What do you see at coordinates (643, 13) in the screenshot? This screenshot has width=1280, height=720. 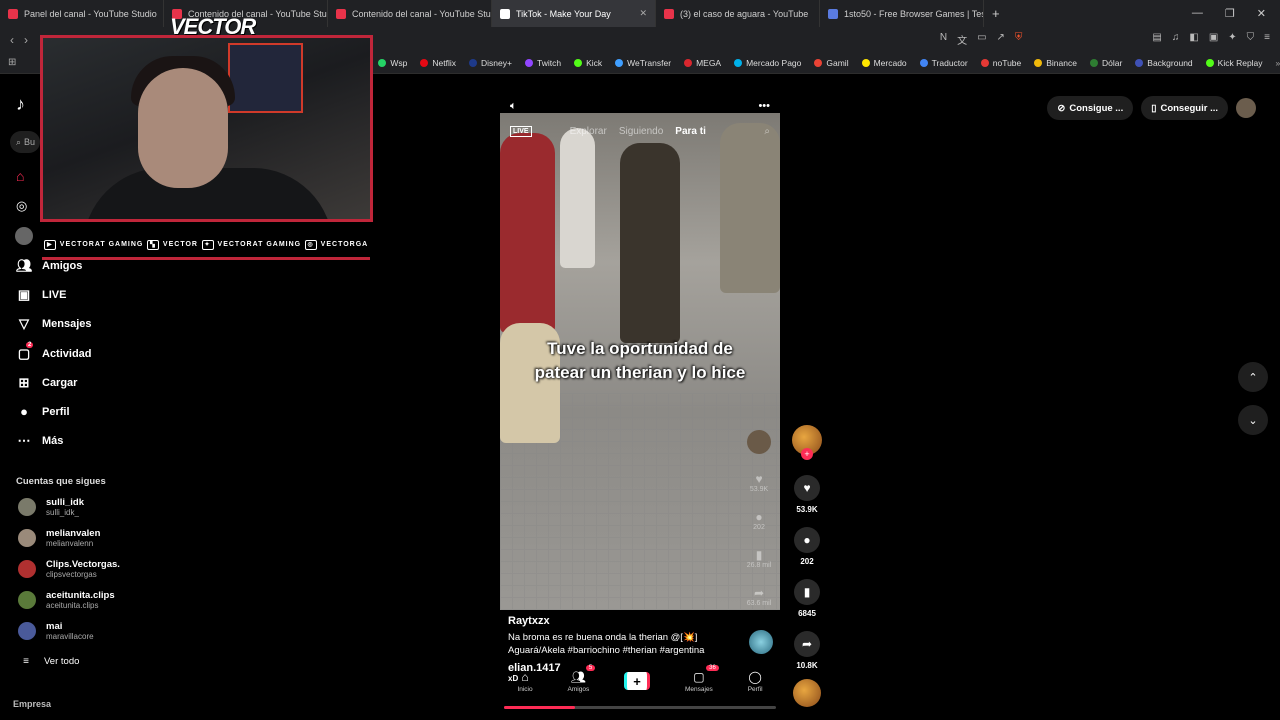 I see `tab-close-icon: ✕` at bounding box center [643, 13].